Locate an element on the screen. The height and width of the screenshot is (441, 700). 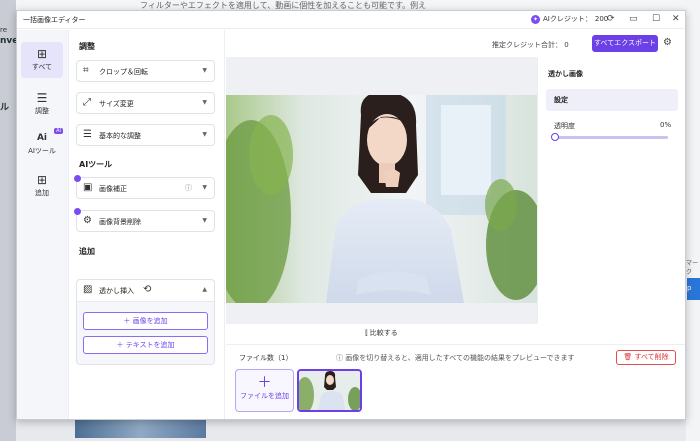
watermark-label: 透かし挿入 is located at coordinates (116, 291).